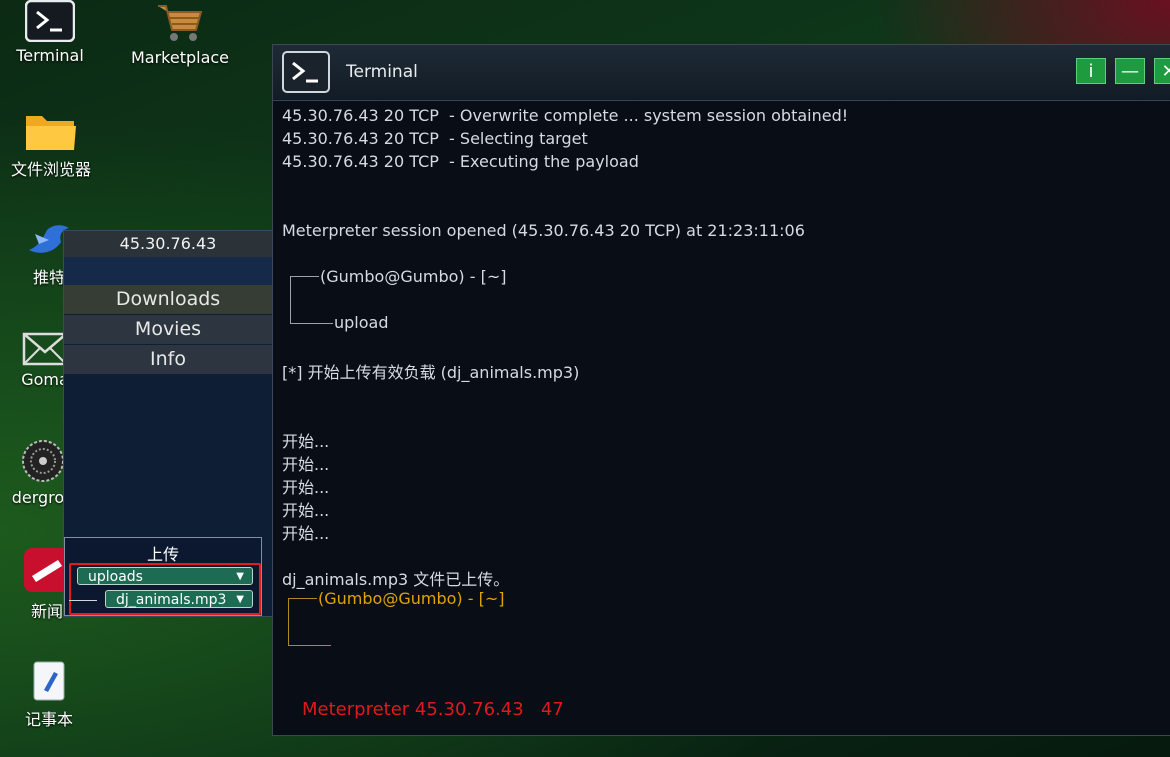 Image resolution: width=1170 pixels, height=757 pixels. Describe the element at coordinates (49, 681) in the screenshot. I see `notepad-icon` at that location.